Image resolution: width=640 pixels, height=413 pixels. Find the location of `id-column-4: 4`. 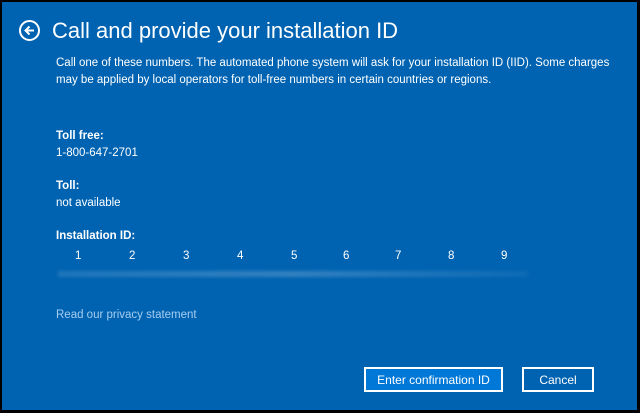

id-column-4: 4 is located at coordinates (240, 256).